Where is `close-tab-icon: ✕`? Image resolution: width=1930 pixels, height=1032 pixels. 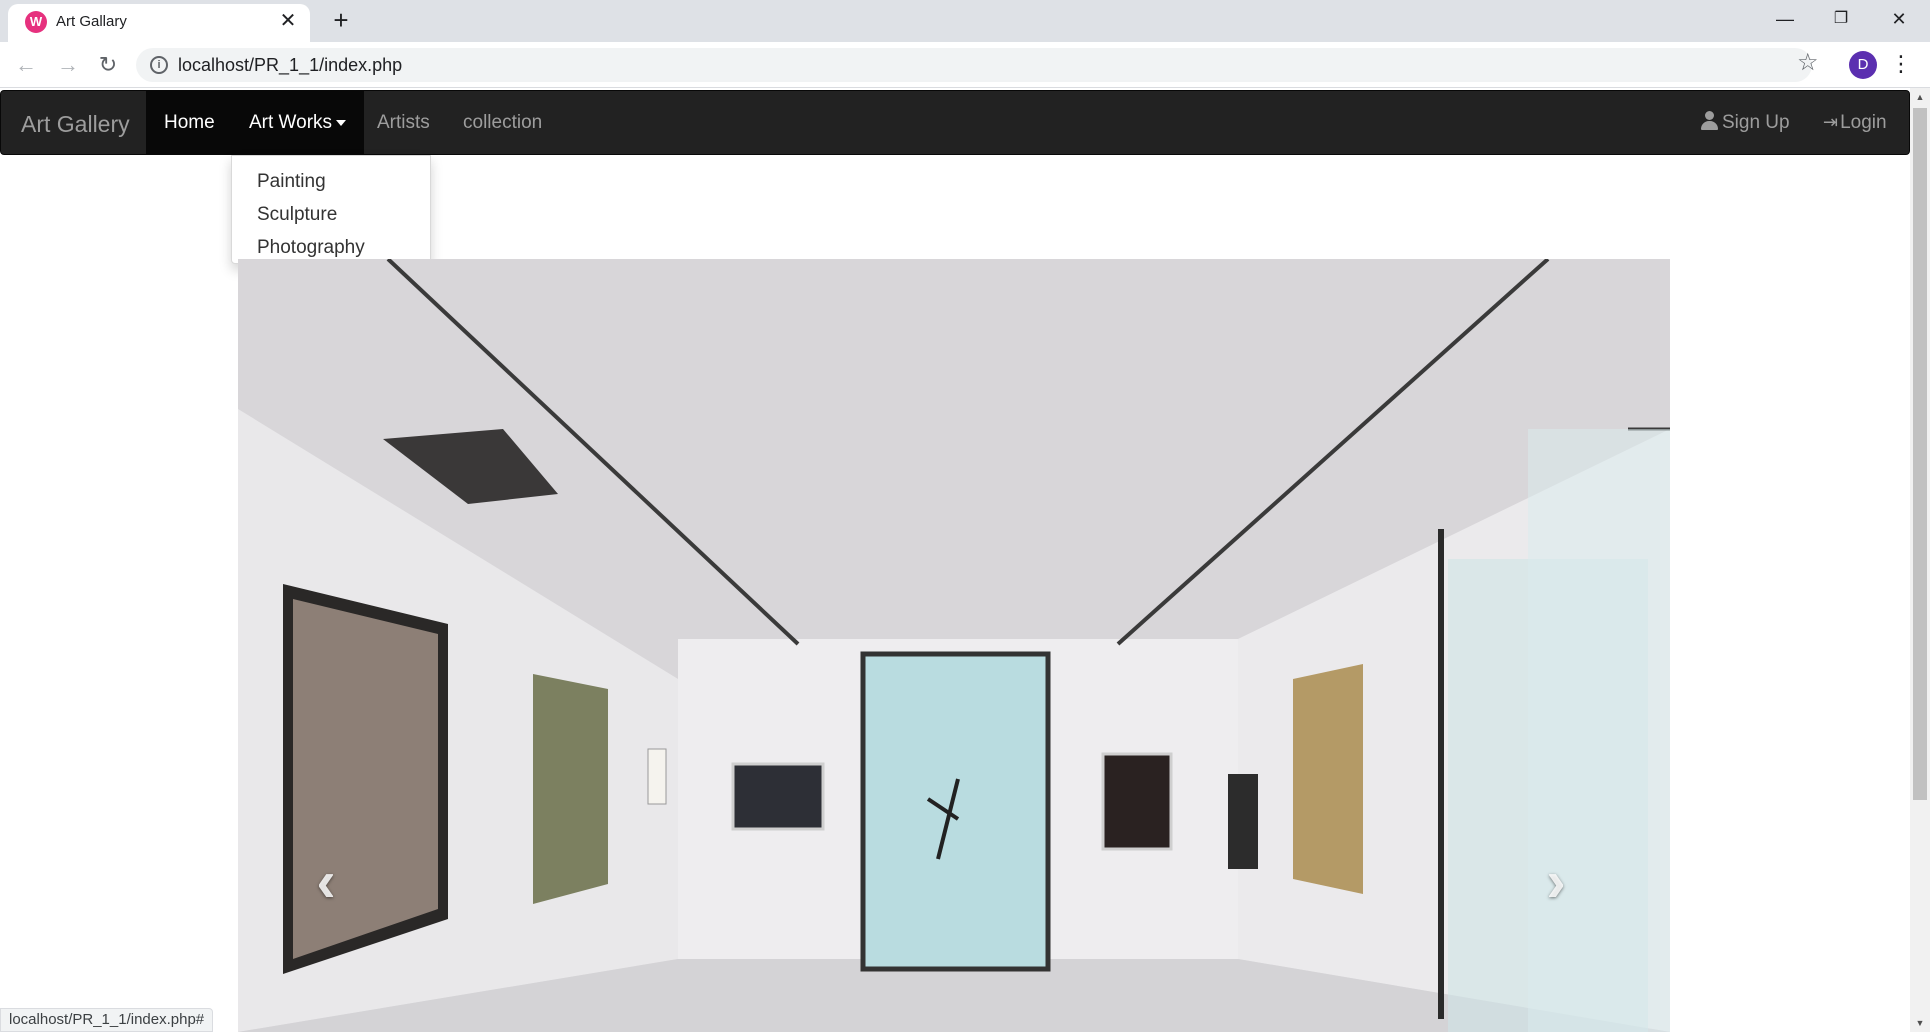 close-tab-icon: ✕ is located at coordinates (288, 21).